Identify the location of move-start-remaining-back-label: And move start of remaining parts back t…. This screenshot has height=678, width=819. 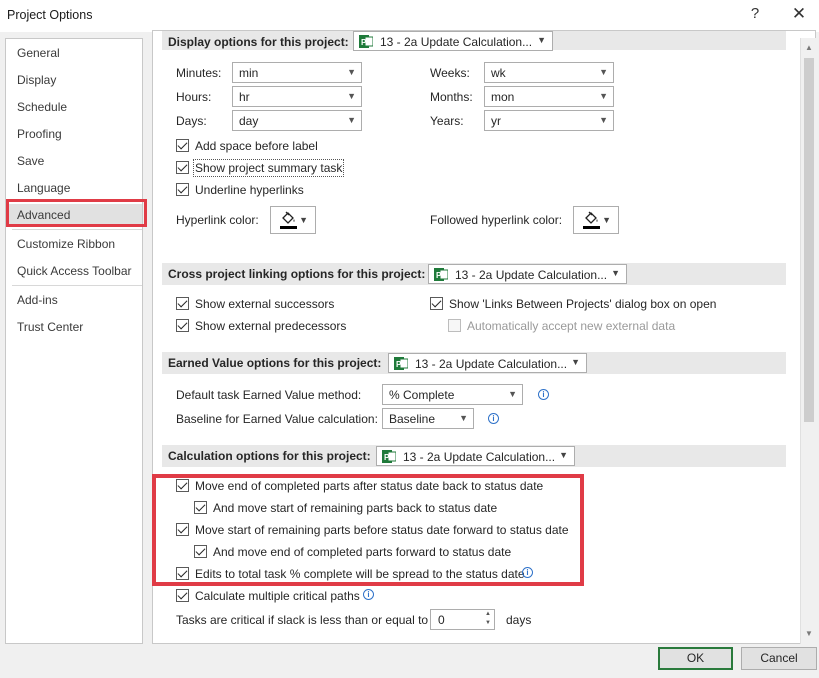
(355, 508).